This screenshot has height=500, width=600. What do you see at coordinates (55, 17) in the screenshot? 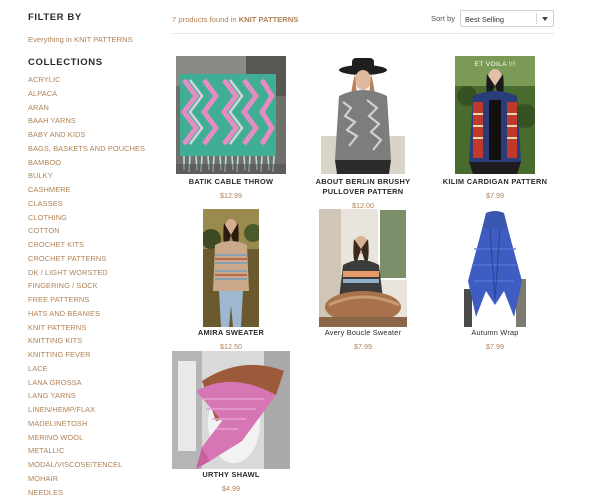
I see `filter-heading: FILTER BY` at bounding box center [55, 17].